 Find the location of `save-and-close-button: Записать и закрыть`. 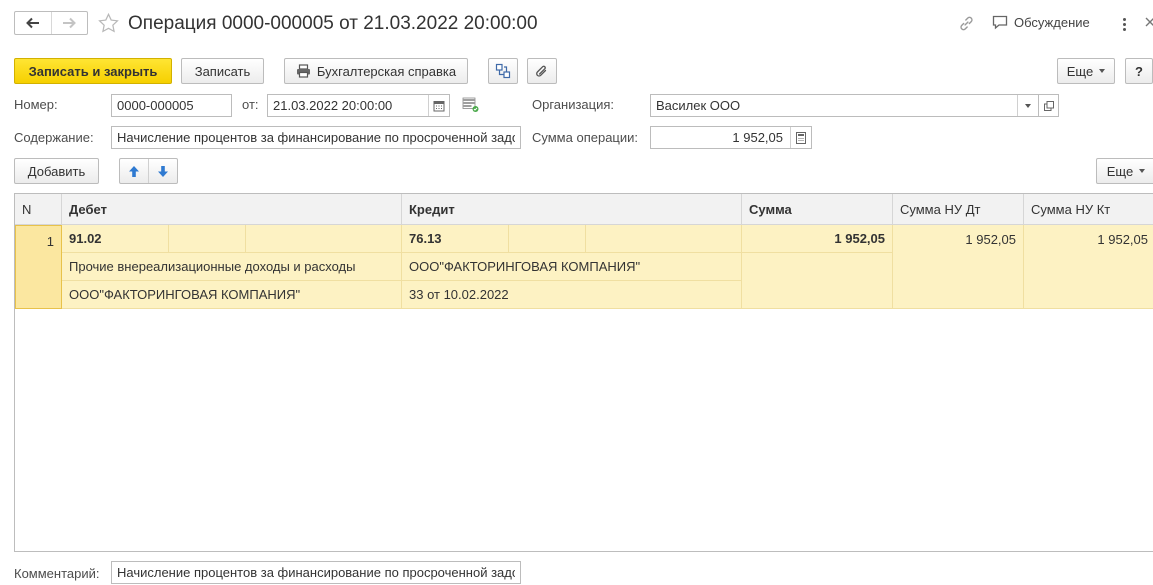

save-and-close-button: Записать и закрыть is located at coordinates (93, 71).